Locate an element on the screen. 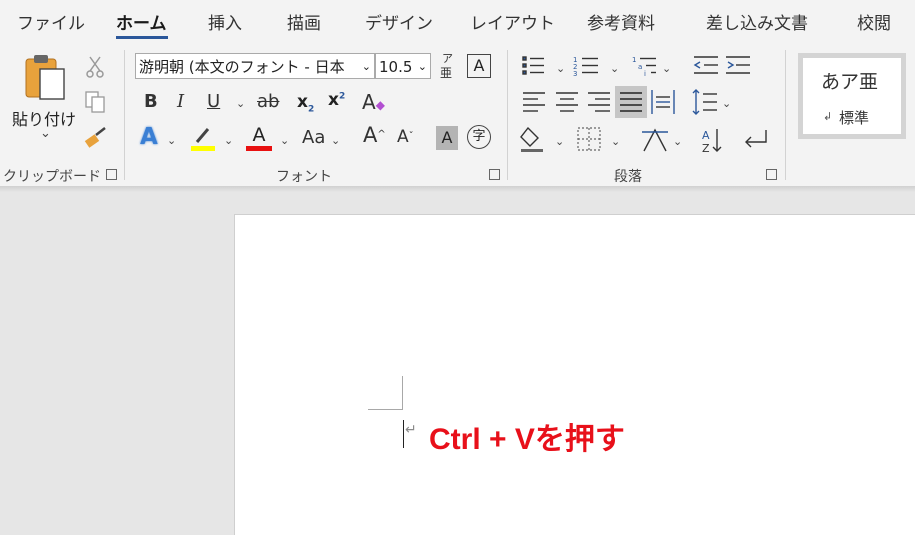 Image resolution: width=915 pixels, height=535 pixels. tab-insert: 挿入 is located at coordinates (225, 21).